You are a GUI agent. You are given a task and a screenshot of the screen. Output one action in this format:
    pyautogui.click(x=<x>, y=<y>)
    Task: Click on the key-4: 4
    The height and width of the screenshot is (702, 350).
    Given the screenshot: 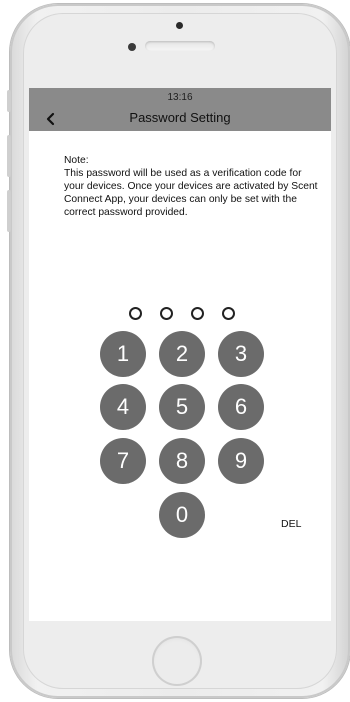 What is the action you would take?
    pyautogui.click(x=123, y=407)
    